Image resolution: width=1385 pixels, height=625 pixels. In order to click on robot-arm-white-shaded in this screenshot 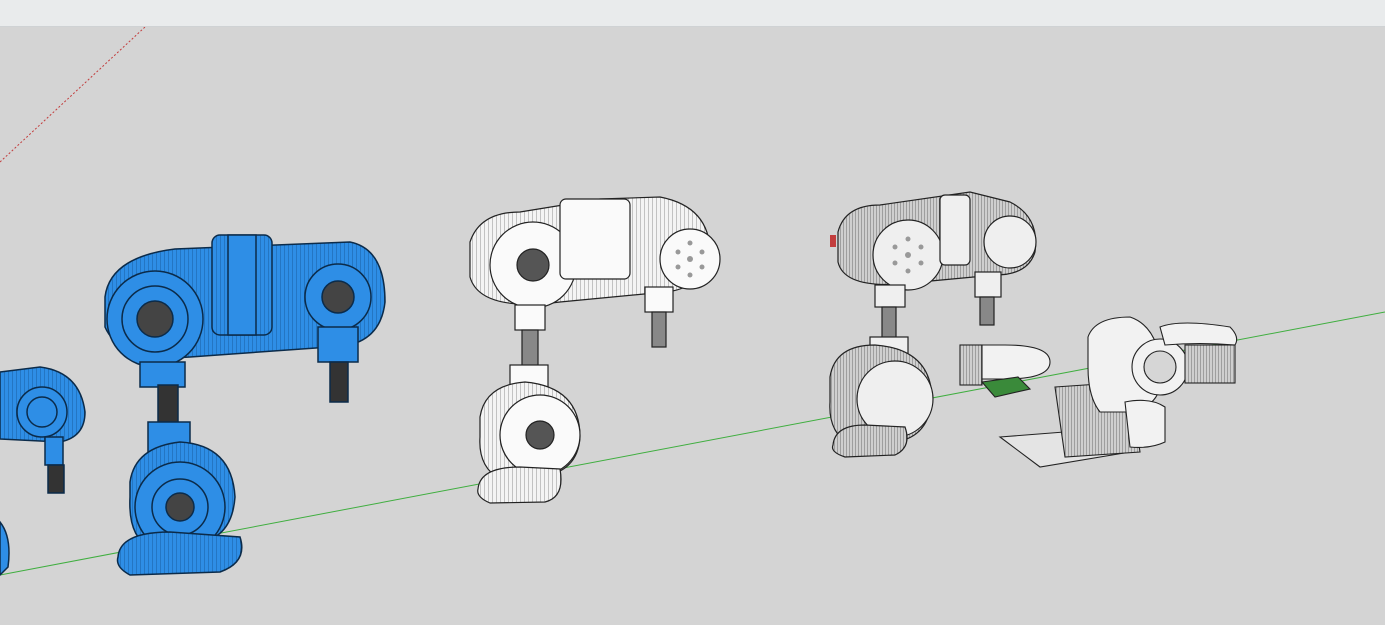, I will do `click(933, 324)`.